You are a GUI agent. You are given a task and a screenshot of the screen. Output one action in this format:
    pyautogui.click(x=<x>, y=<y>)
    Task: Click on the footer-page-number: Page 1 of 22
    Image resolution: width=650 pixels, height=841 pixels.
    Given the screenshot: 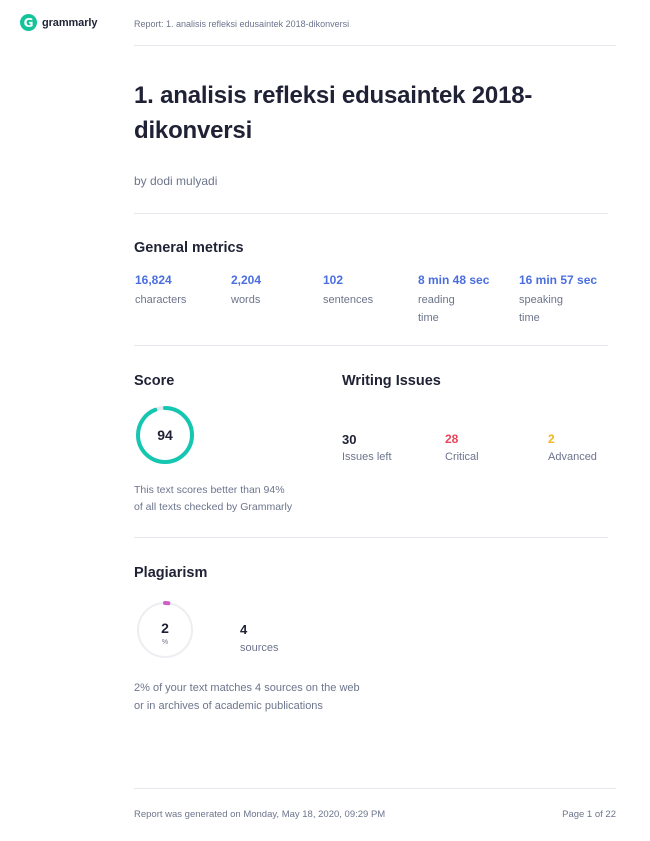 What is the action you would take?
    pyautogui.click(x=589, y=814)
    